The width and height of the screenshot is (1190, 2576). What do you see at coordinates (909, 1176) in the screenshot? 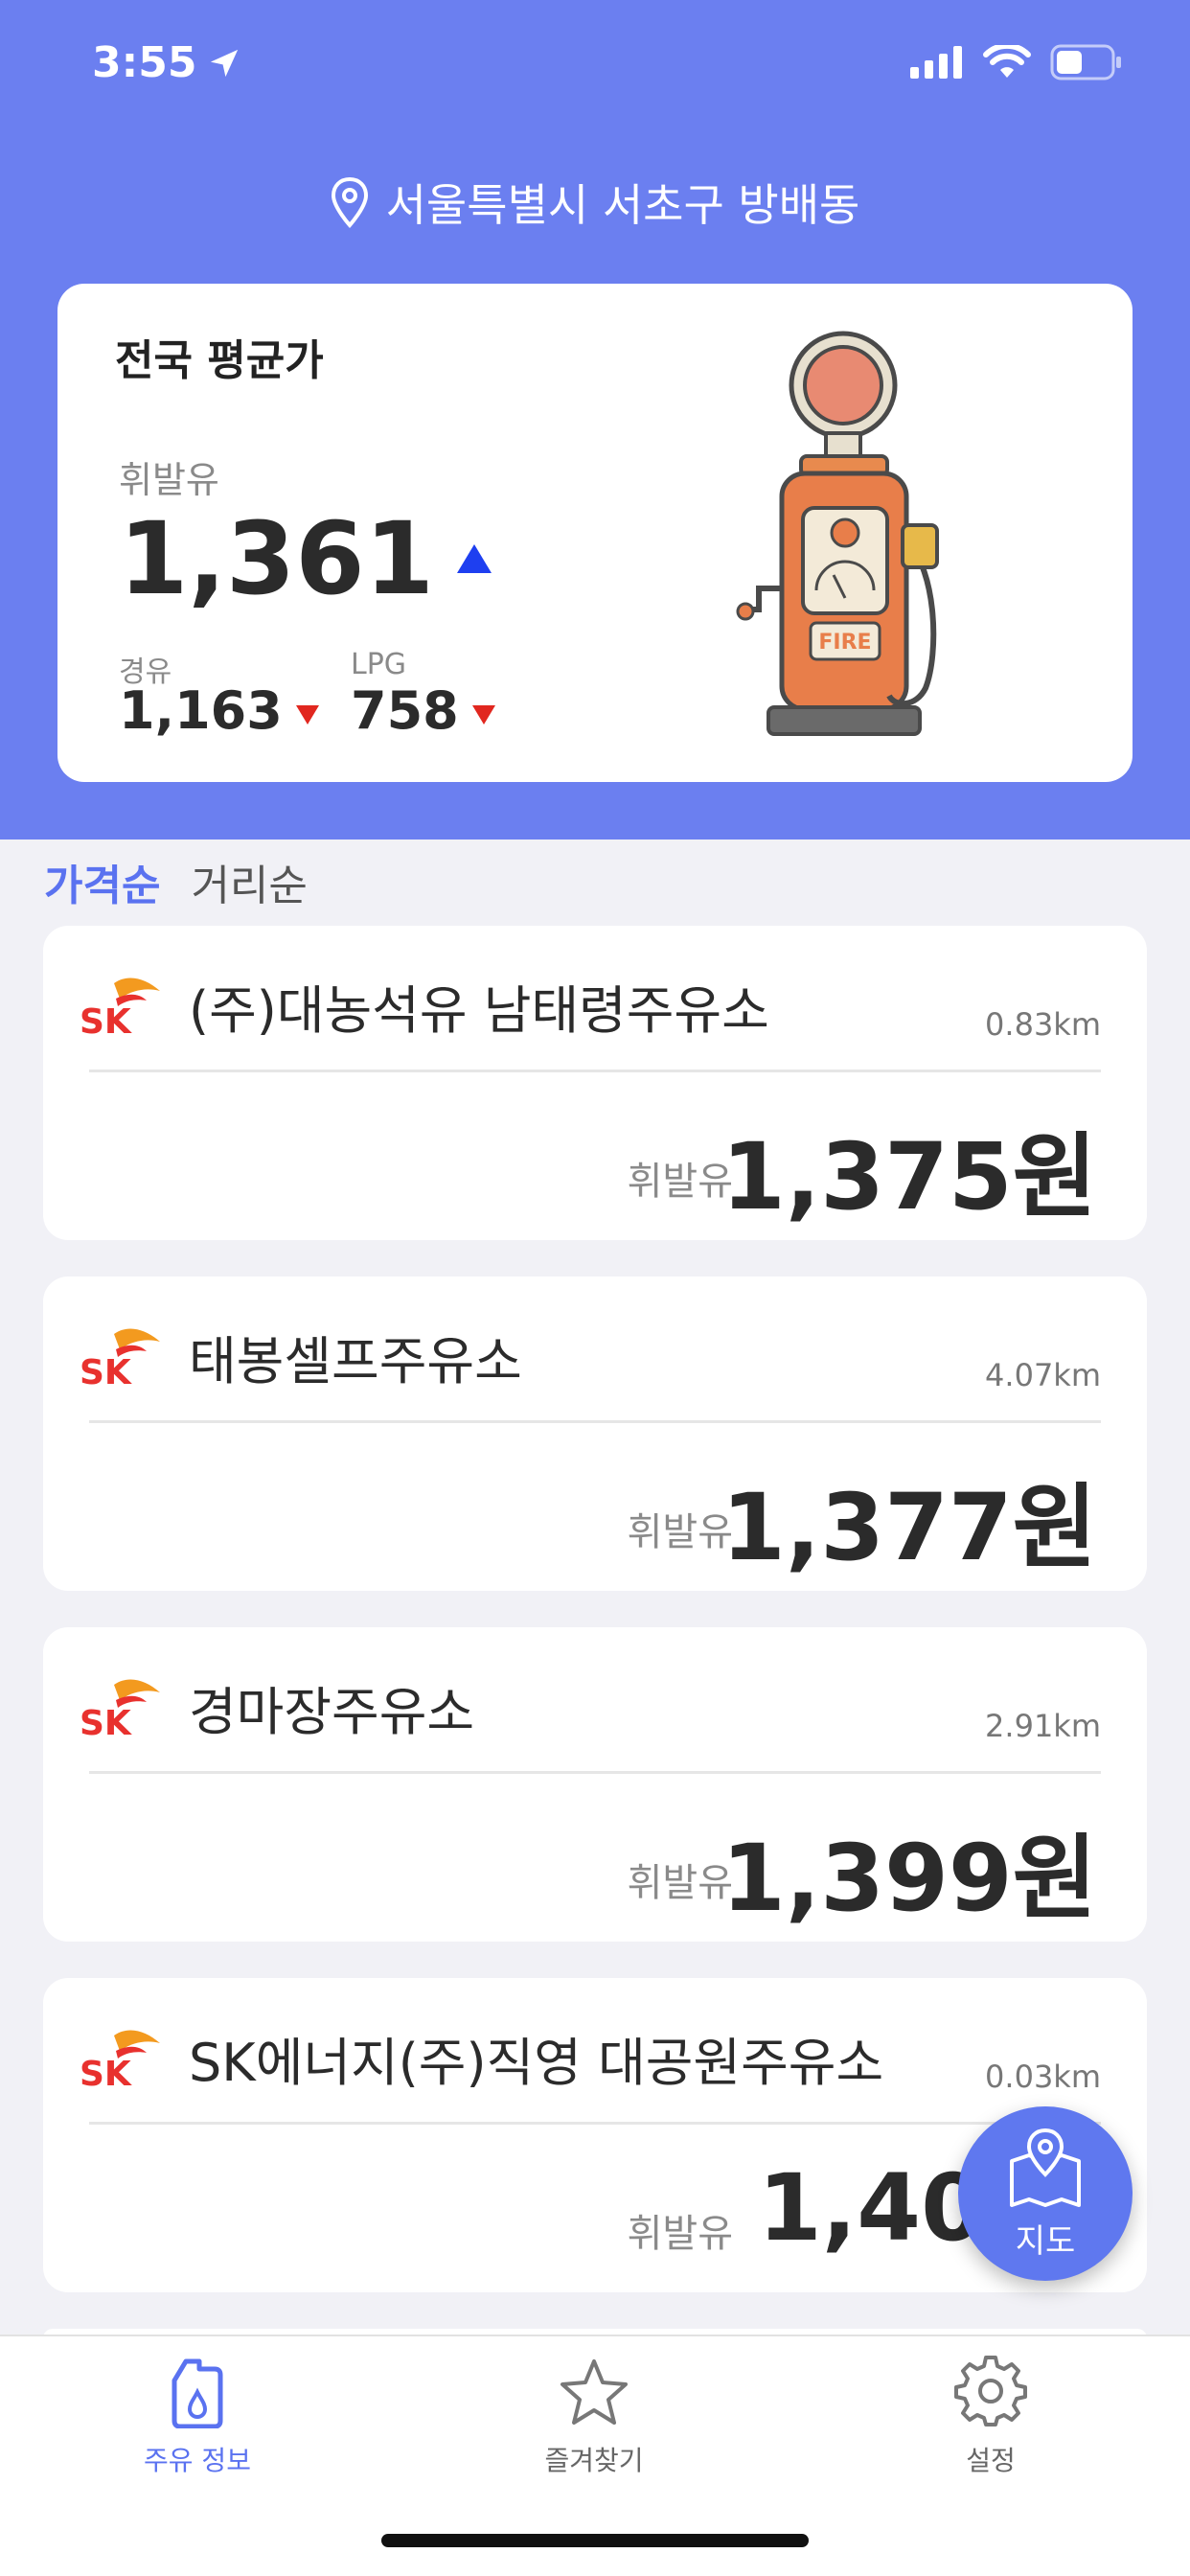
I see `station-price: 1,375원` at bounding box center [909, 1176].